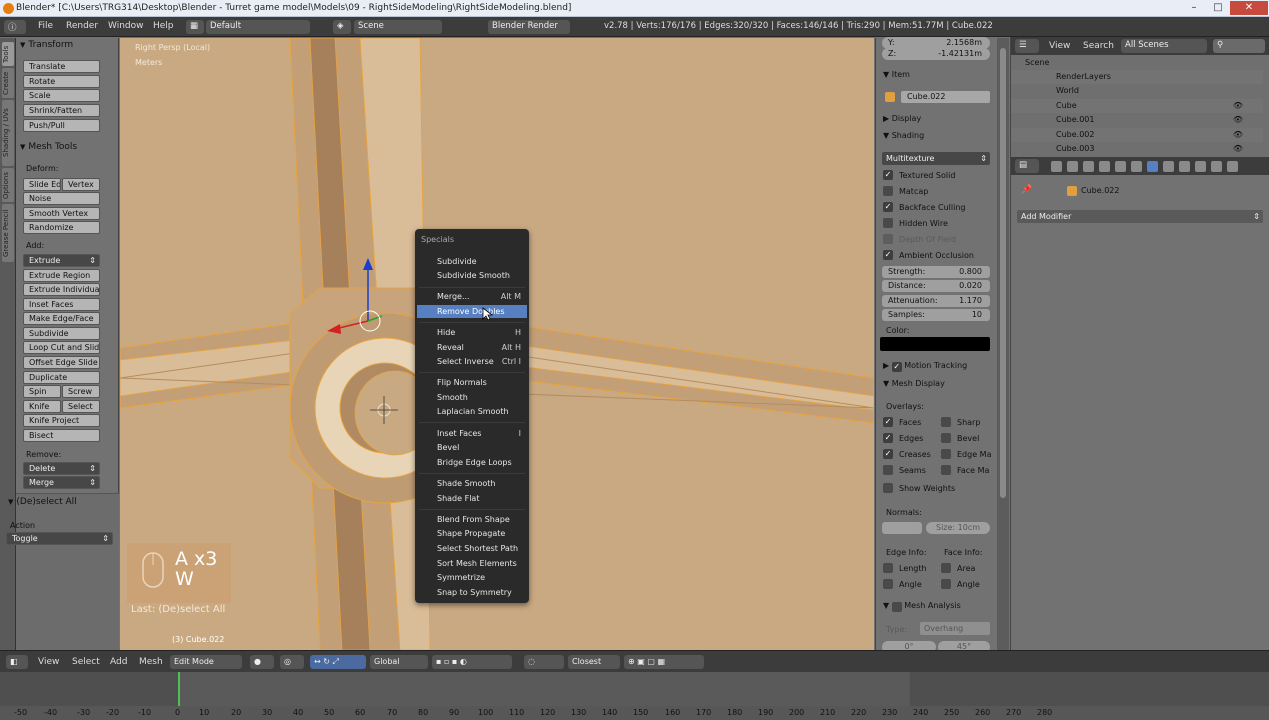 The width and height of the screenshot is (1269, 720). Describe the element at coordinates (936, 301) in the screenshot. I see `ao-attenuation-field: Attenuation: 1.170` at that location.